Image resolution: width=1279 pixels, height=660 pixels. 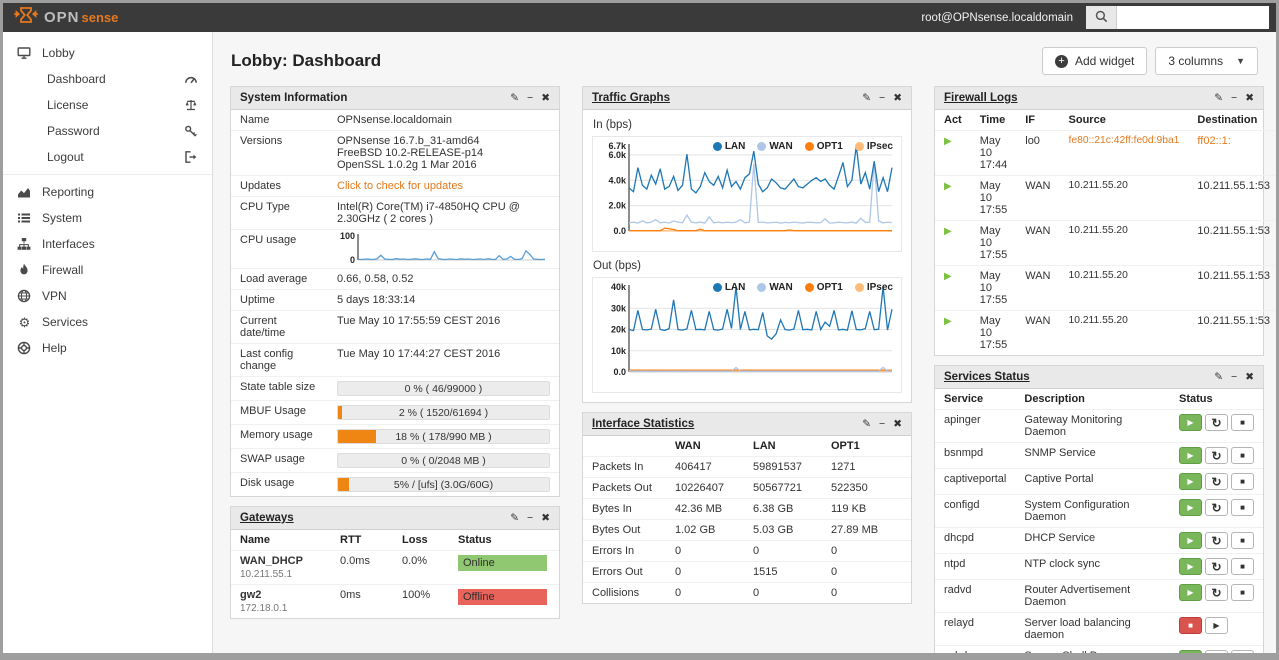 What do you see at coordinates (107, 270) in the screenshot?
I see `sidebar-item-firewall: Firewall` at bounding box center [107, 270].